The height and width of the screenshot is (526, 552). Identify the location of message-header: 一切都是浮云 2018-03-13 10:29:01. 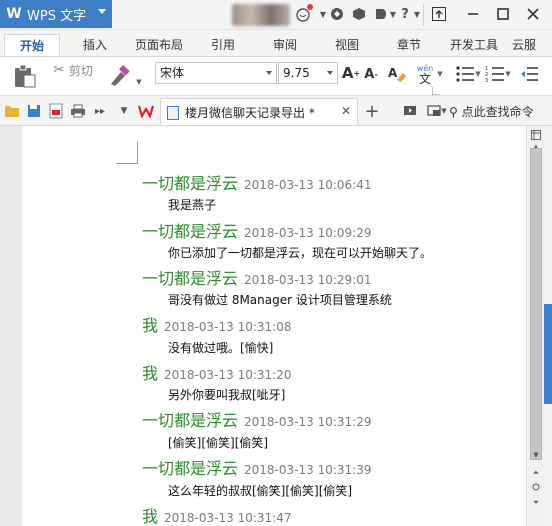
(256, 277).